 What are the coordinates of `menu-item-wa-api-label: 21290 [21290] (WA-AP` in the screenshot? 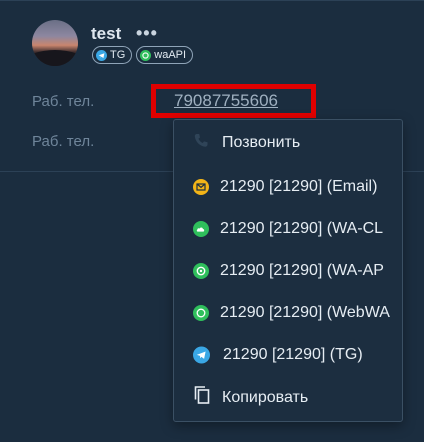 It's located at (302, 270).